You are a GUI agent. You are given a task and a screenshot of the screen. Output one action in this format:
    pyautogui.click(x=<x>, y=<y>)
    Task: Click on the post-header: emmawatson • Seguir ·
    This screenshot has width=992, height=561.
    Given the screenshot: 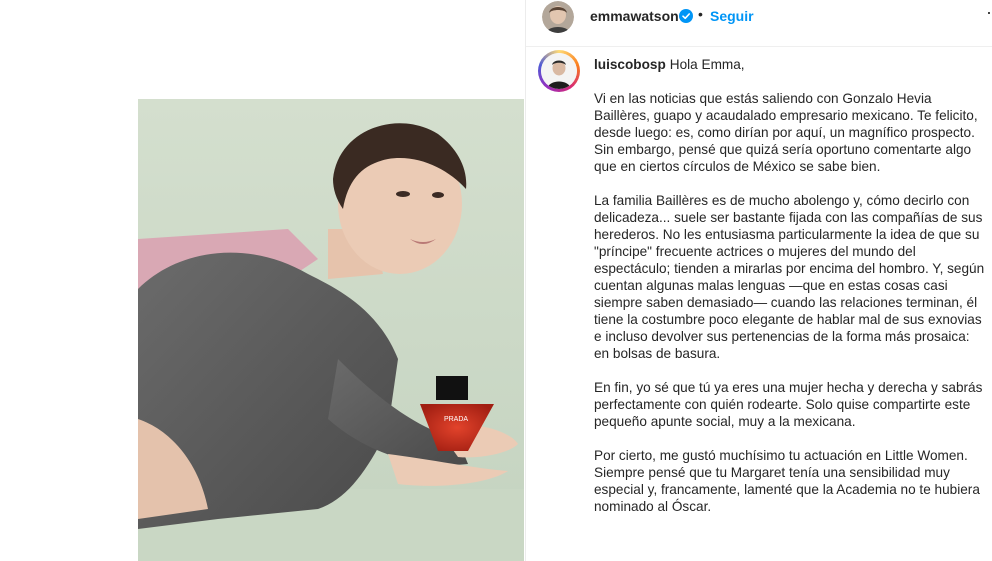 What is the action you would take?
    pyautogui.click(x=759, y=23)
    